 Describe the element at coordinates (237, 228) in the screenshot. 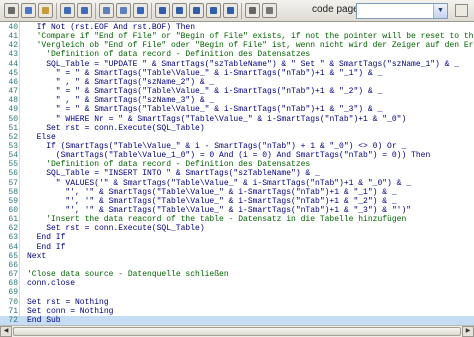

I see `code-line: 62 Set rst = conn.Execute(SQL_Table)` at that location.